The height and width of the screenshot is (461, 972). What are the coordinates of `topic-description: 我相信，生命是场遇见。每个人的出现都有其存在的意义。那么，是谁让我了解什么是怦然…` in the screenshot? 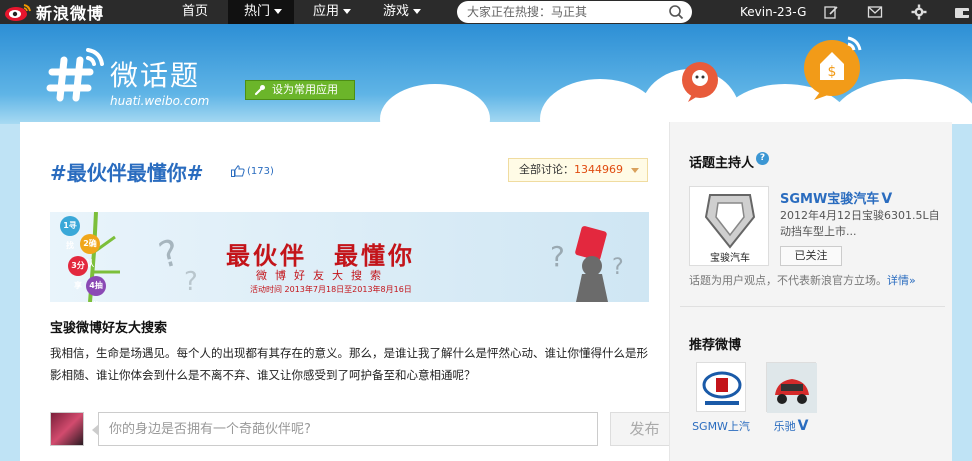 It's located at (349, 364).